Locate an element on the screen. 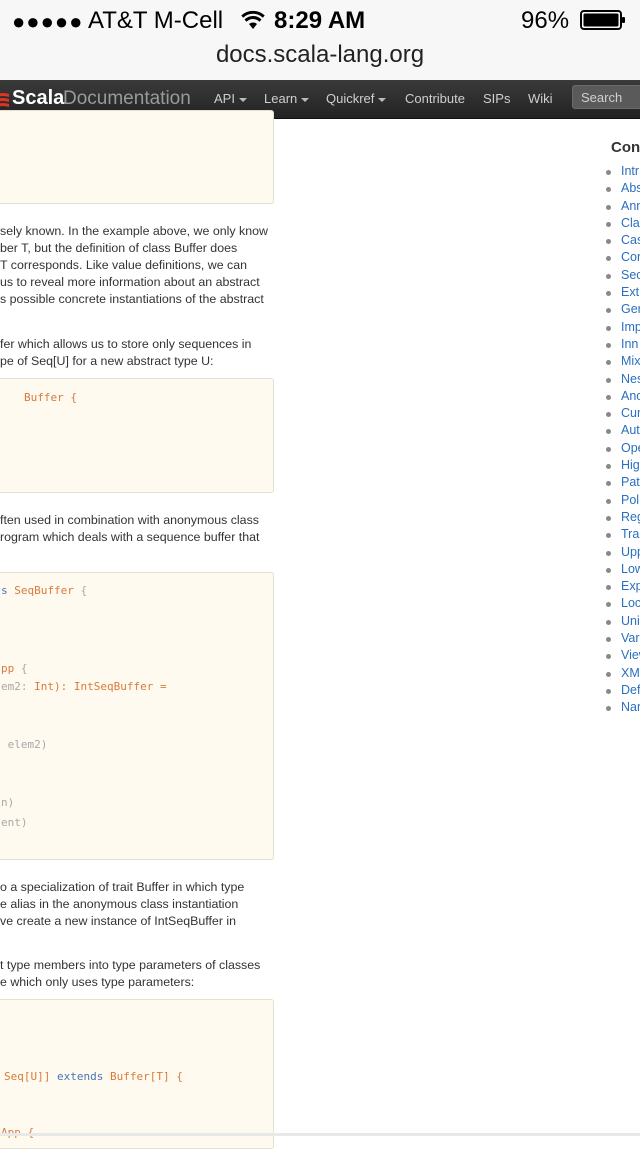  scala-logo-icon is located at coordinates (5, 99).